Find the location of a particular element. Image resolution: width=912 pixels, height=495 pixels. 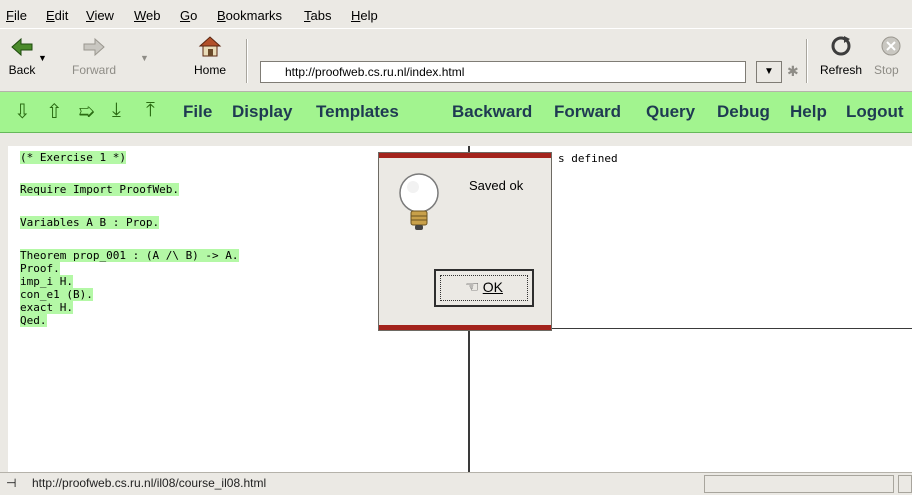

pw-menu-templates: Templates is located at coordinates (357, 112).